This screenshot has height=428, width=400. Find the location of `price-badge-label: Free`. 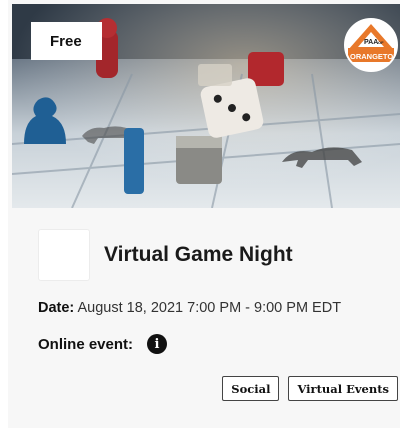

price-badge-label: Free is located at coordinates (66, 41).